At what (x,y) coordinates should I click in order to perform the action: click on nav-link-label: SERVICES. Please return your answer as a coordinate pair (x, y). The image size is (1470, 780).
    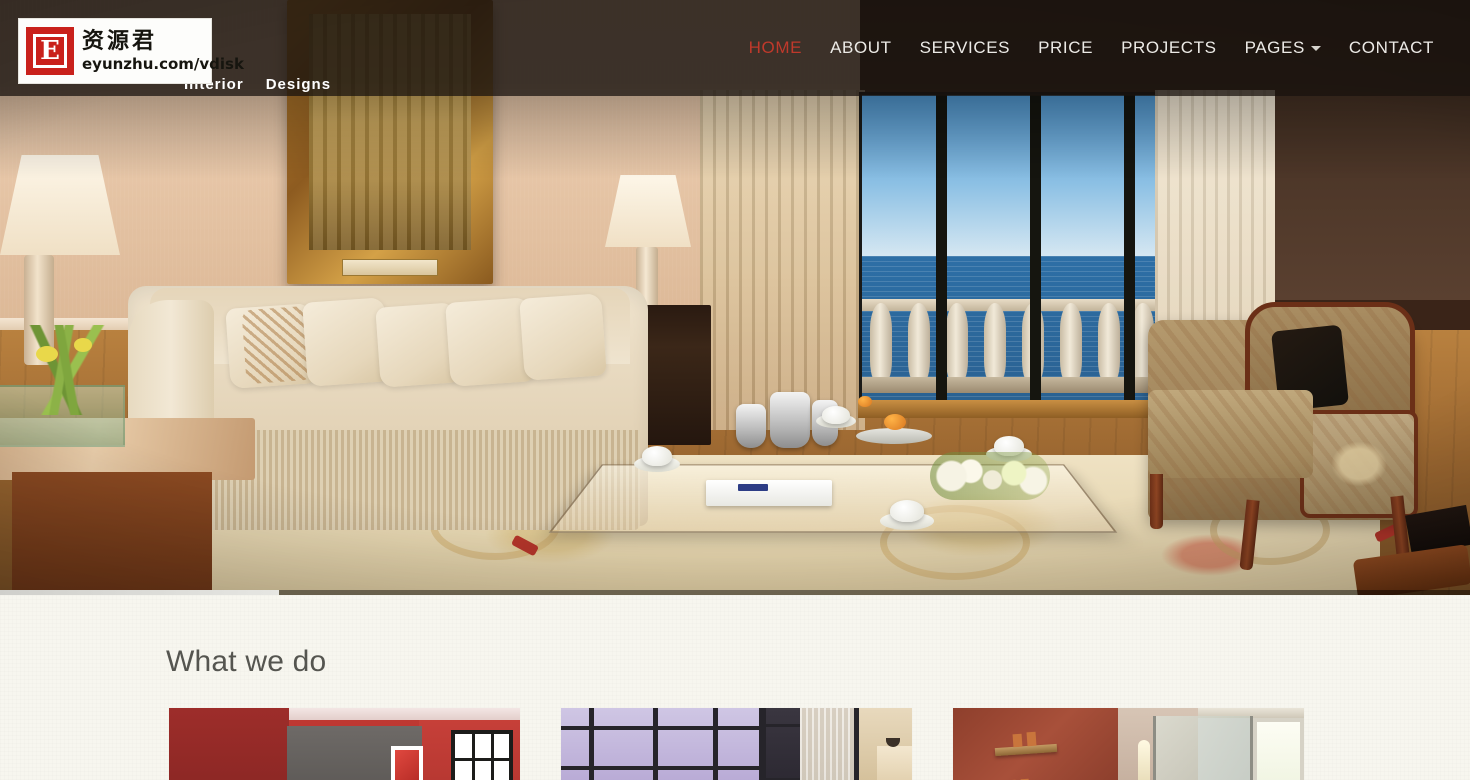
    Looking at the image, I should click on (965, 47).